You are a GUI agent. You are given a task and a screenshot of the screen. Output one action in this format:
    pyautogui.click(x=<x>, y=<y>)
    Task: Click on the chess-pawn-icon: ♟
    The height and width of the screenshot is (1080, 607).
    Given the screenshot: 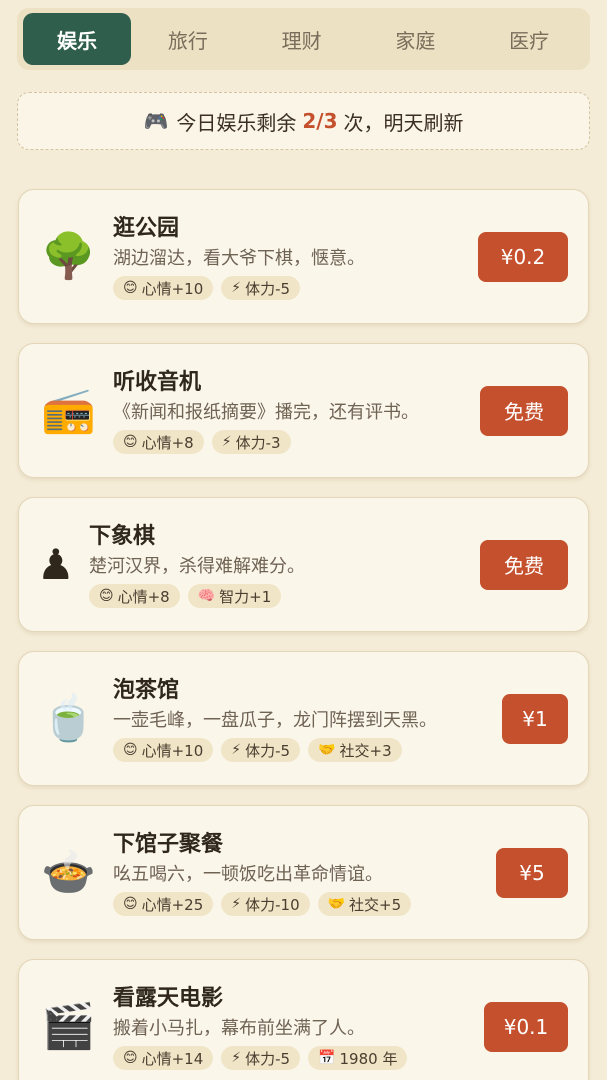 What is the action you would take?
    pyautogui.click(x=56, y=564)
    